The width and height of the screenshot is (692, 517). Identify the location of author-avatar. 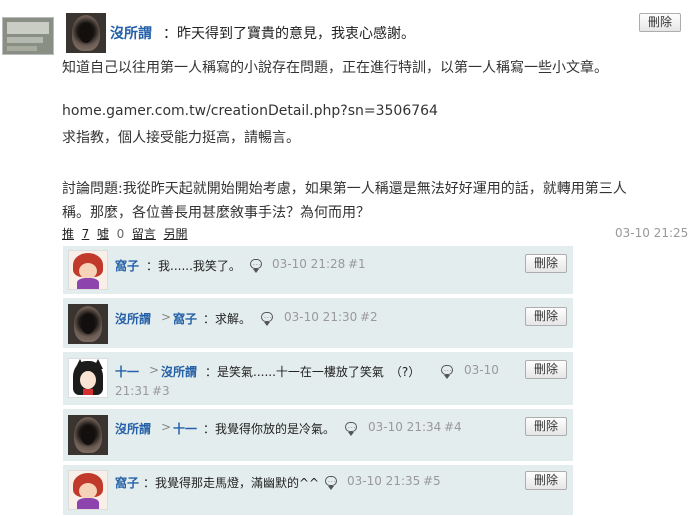
(86, 33).